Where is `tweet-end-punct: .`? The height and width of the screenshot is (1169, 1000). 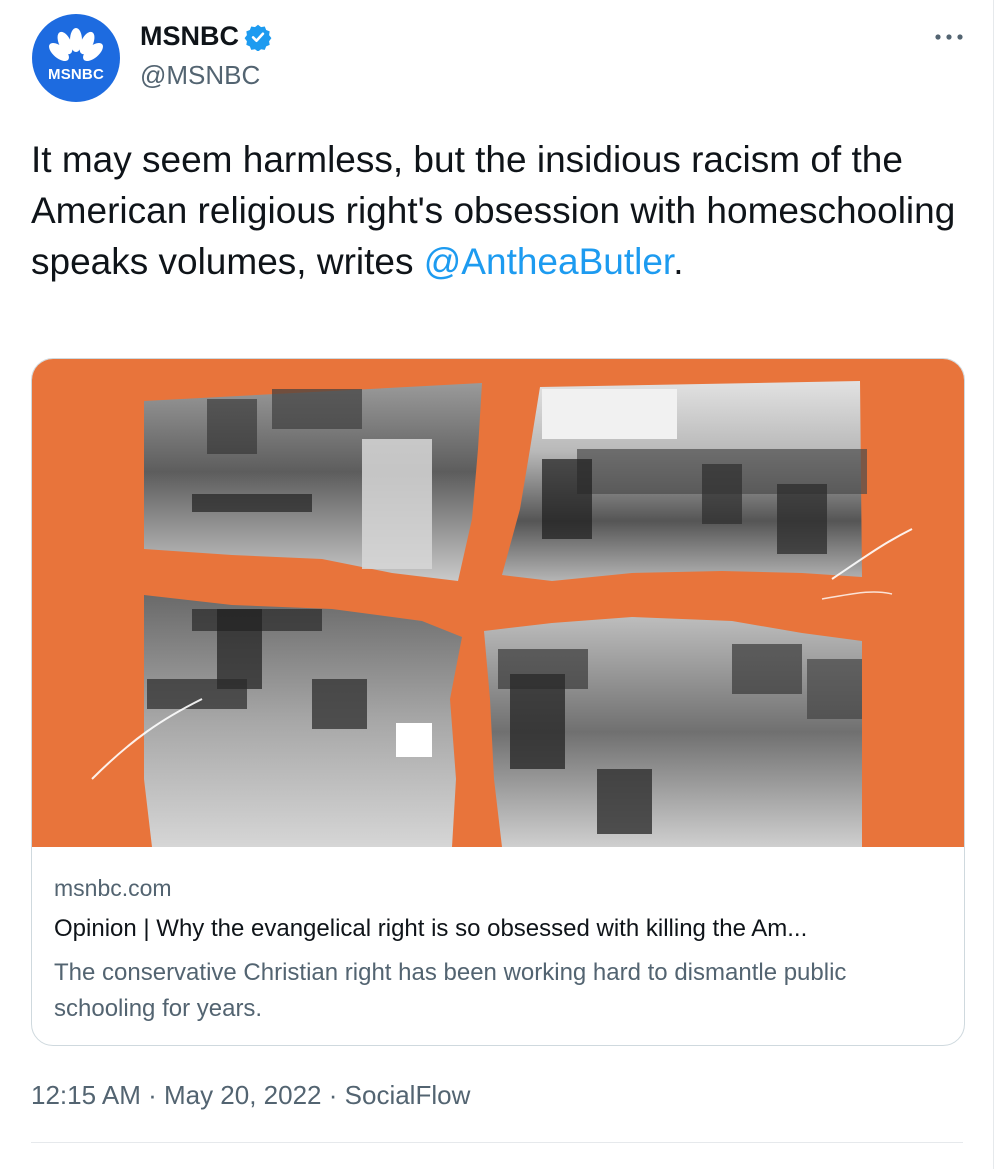 tweet-end-punct: . is located at coordinates (678, 261).